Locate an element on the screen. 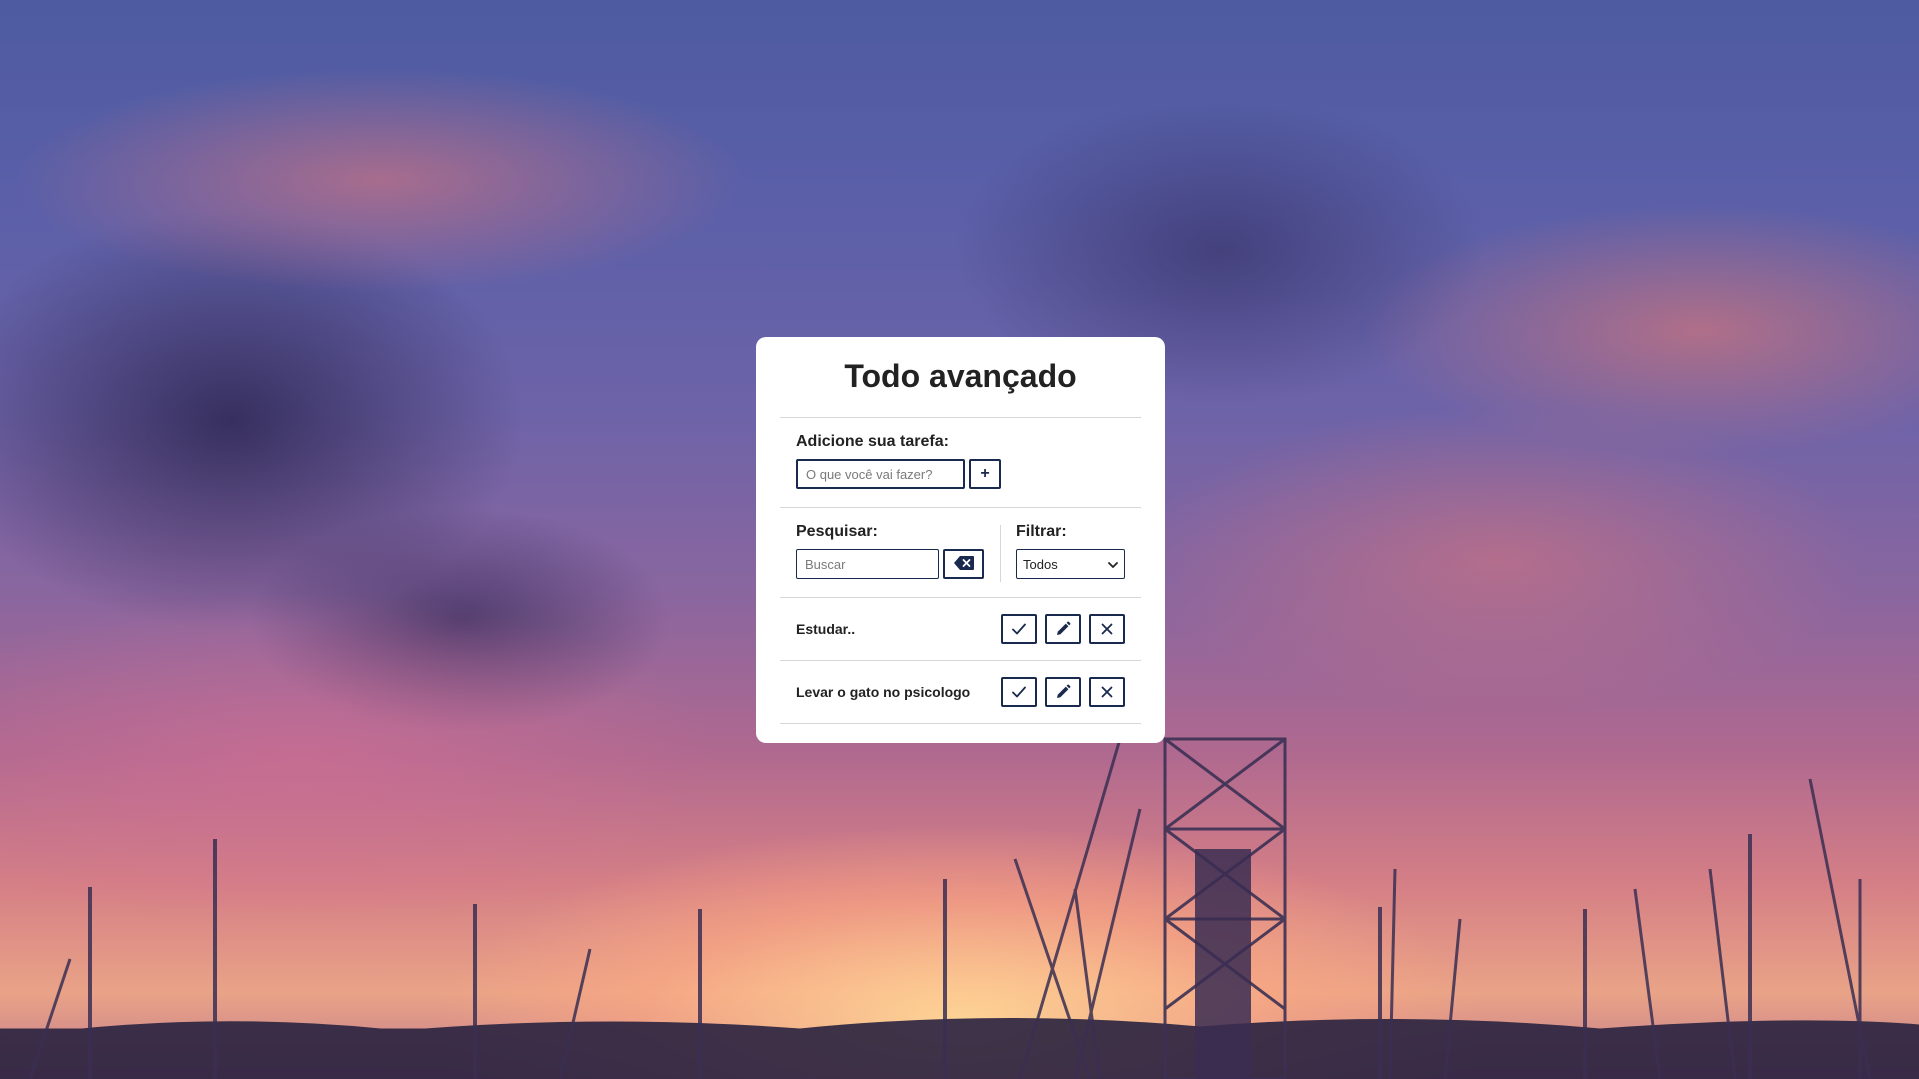 This screenshot has width=1919, height=1079. erase-search-button is located at coordinates (963, 564).